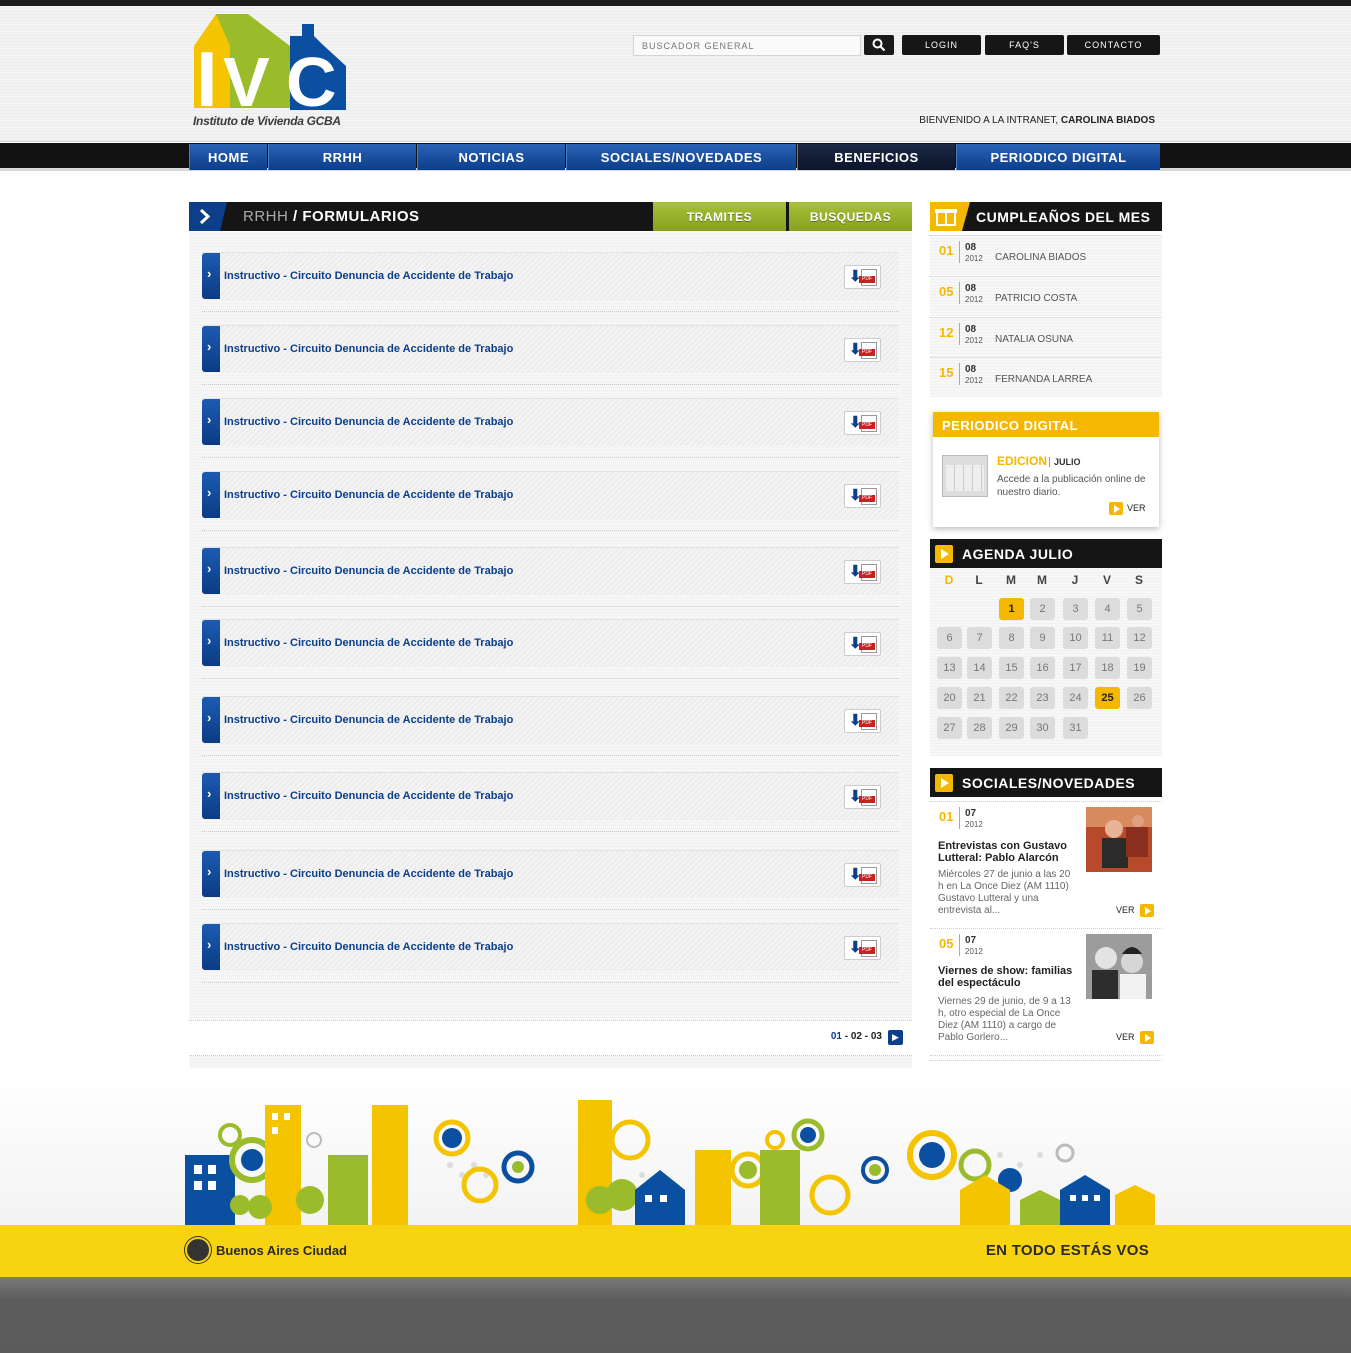 The width and height of the screenshot is (1351, 1353). I want to click on calendar-day: 23, so click(1042, 698).